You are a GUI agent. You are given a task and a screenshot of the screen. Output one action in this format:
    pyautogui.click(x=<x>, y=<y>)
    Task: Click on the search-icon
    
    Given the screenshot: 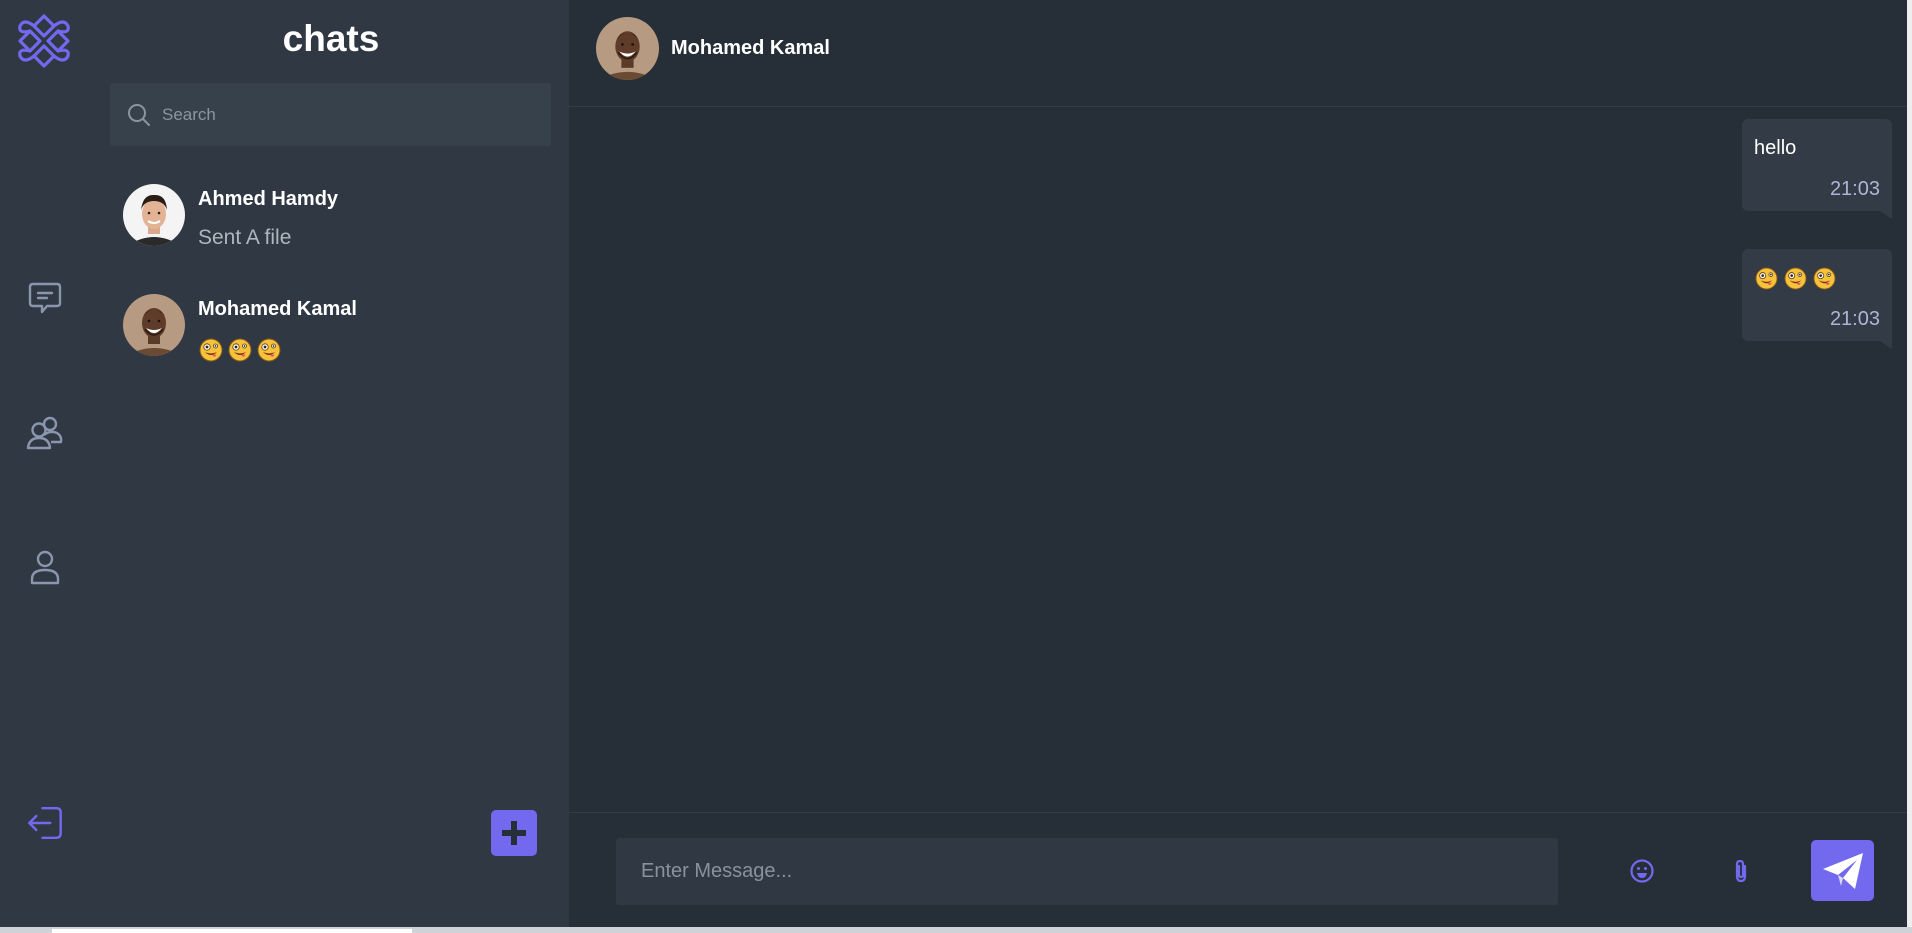 What is the action you would take?
    pyautogui.click(x=139, y=115)
    